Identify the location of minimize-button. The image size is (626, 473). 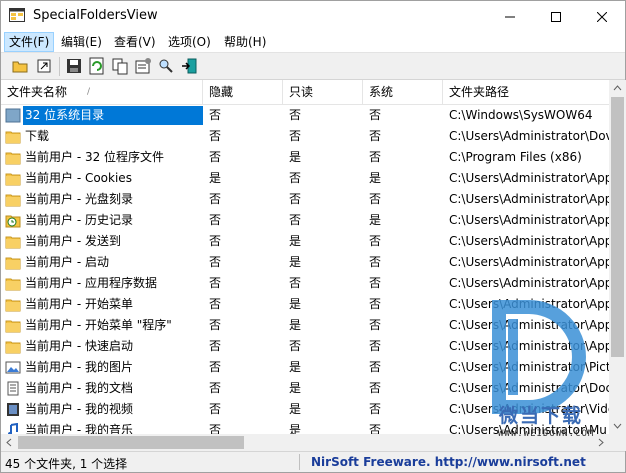
(510, 16).